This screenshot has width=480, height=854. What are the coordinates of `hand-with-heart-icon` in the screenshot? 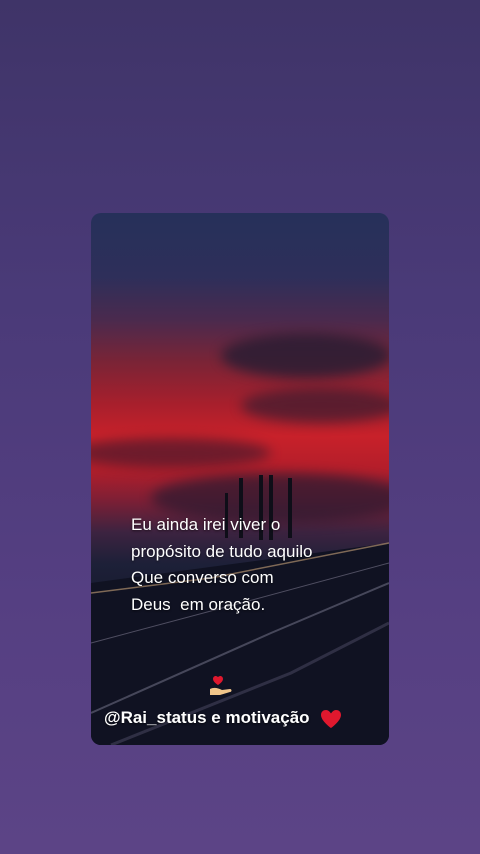 It's located at (221, 685).